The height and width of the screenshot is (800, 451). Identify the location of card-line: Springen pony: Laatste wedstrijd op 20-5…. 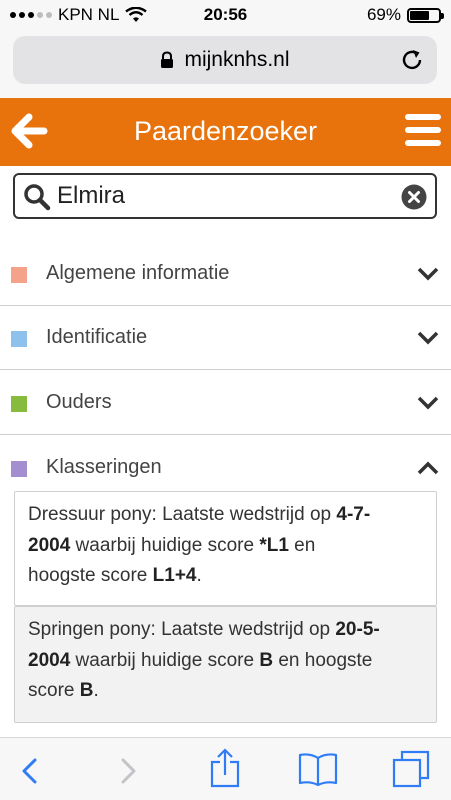
(204, 629).